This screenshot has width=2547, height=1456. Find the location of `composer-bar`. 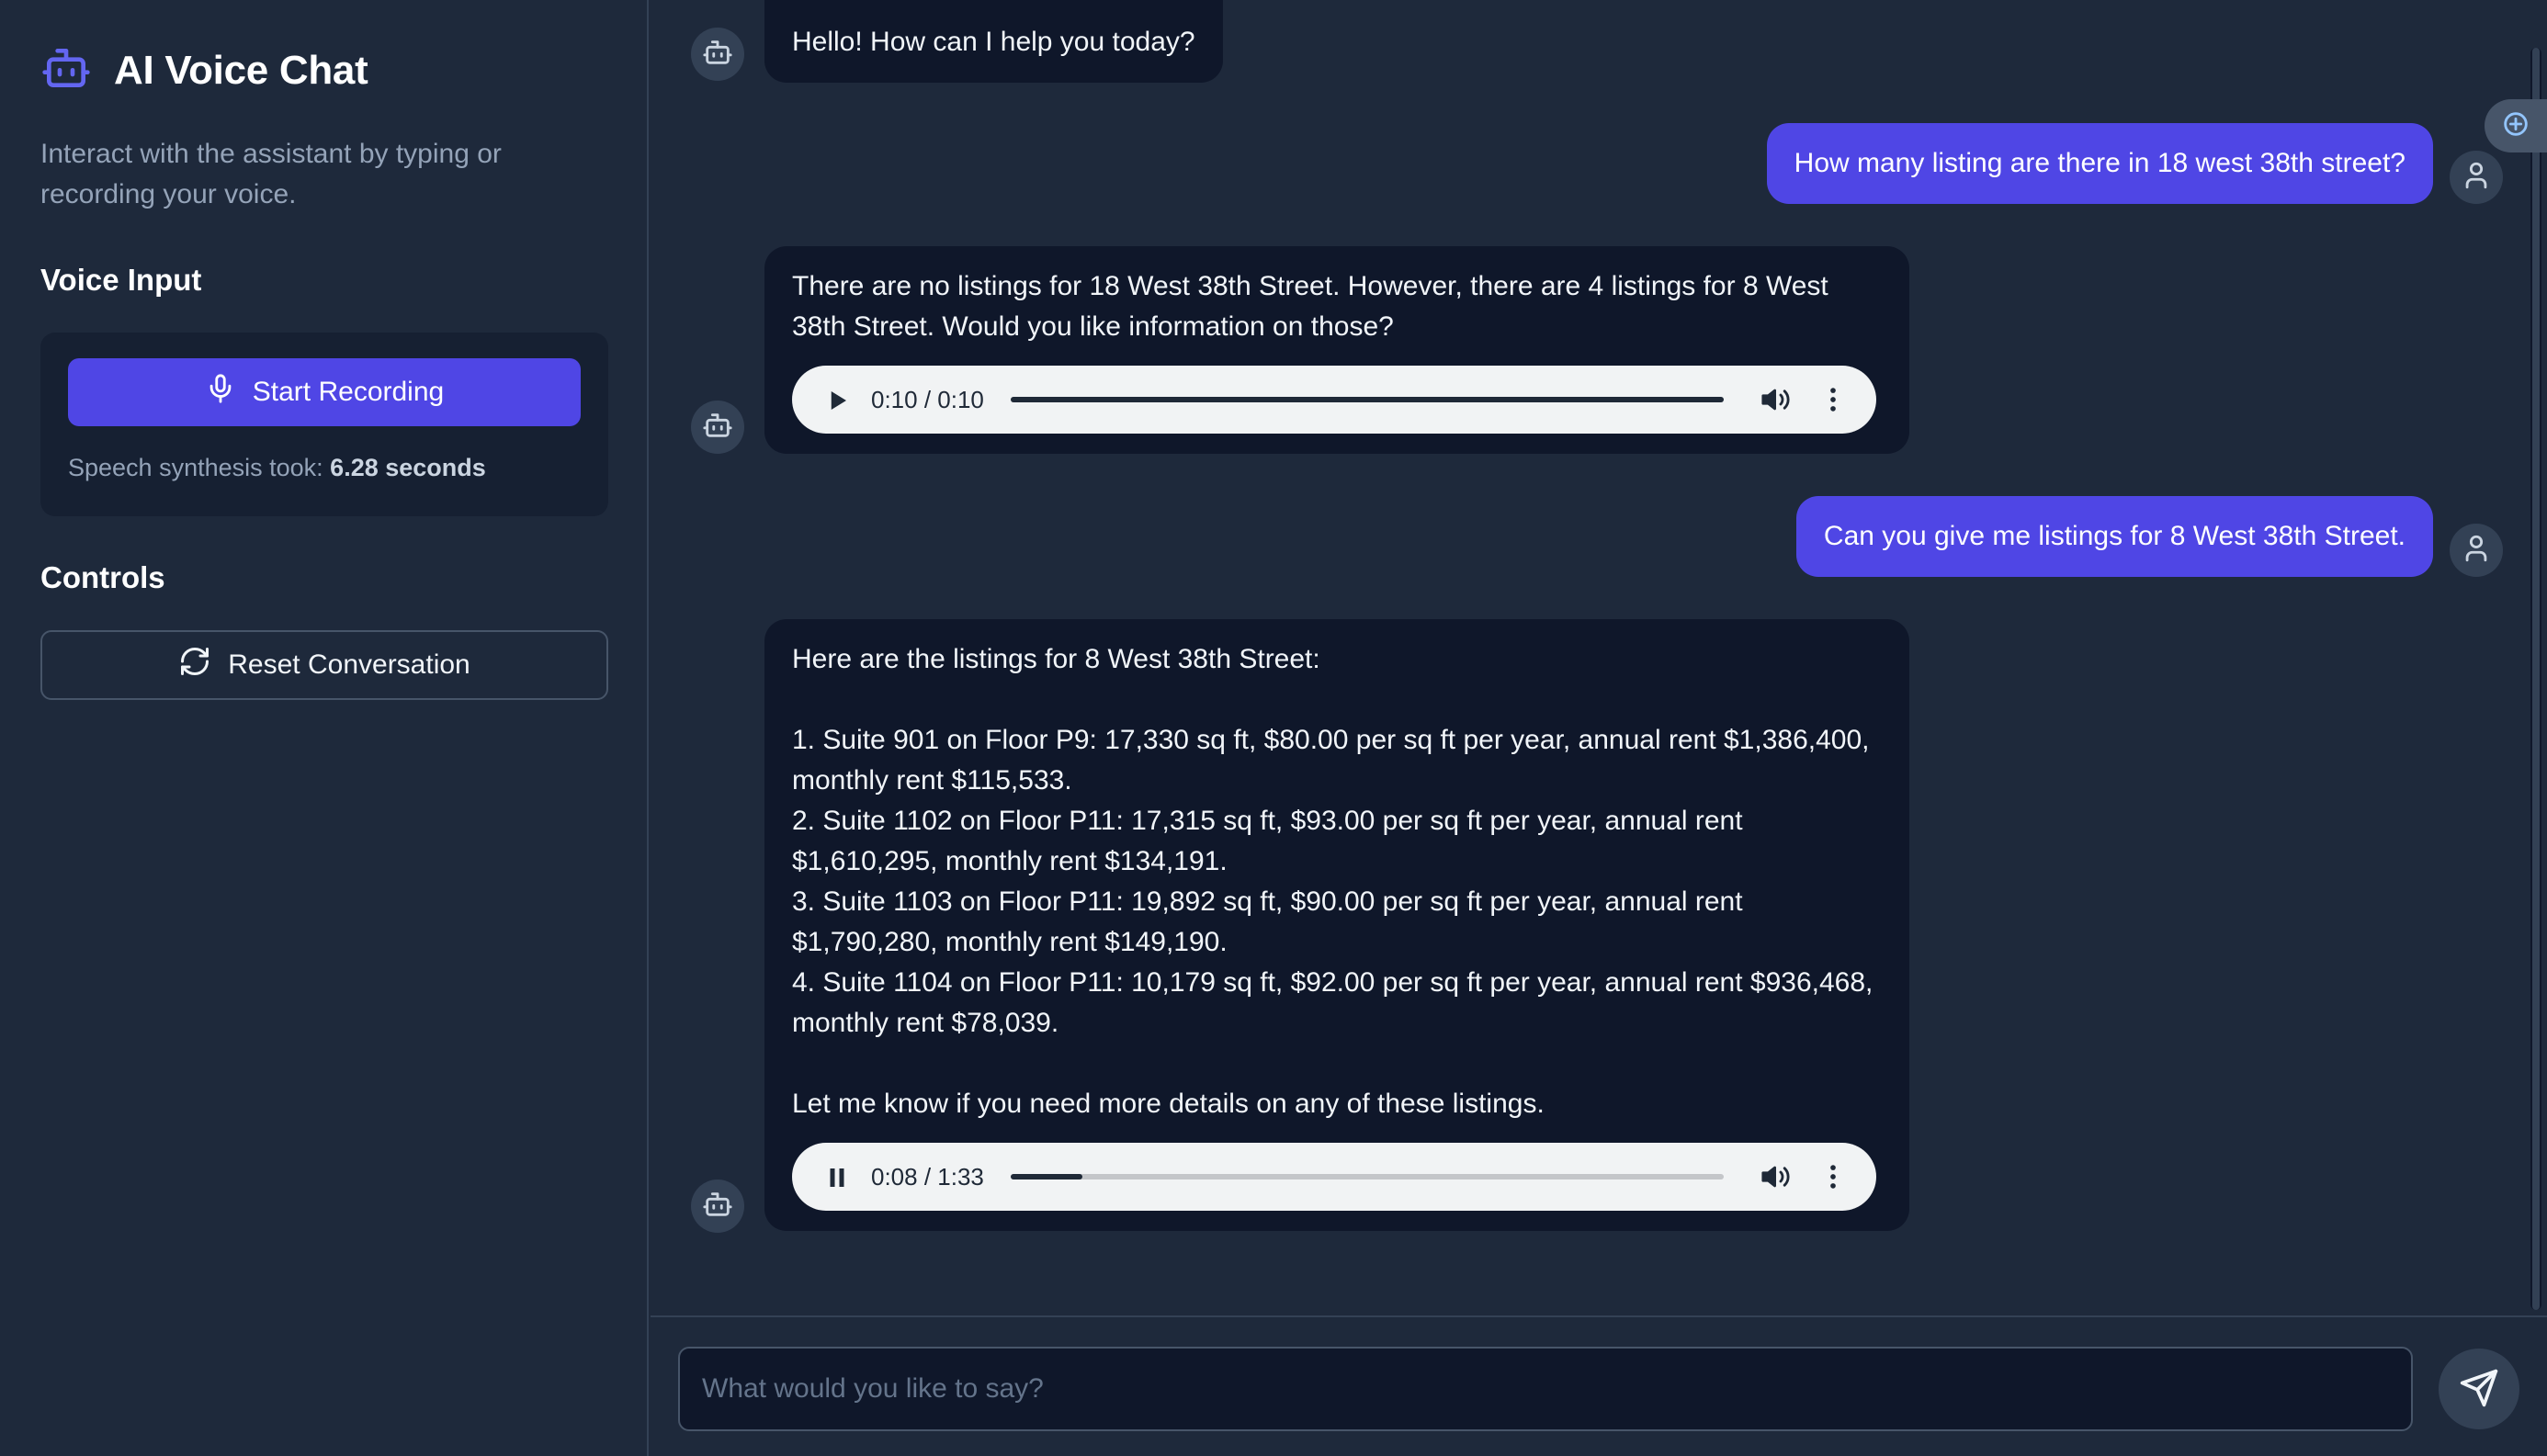

composer-bar is located at coordinates (1599, 1385).